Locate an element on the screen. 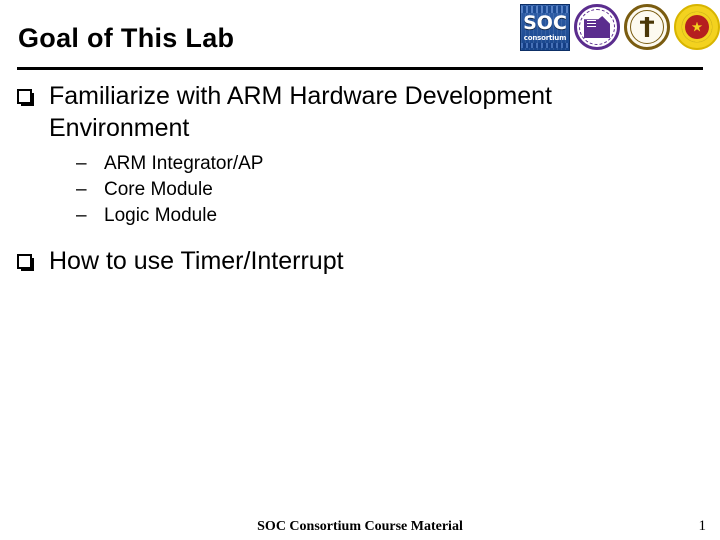 The height and width of the screenshot is (540, 720). nthu-seal-emblem-icon is located at coordinates (697, 27).